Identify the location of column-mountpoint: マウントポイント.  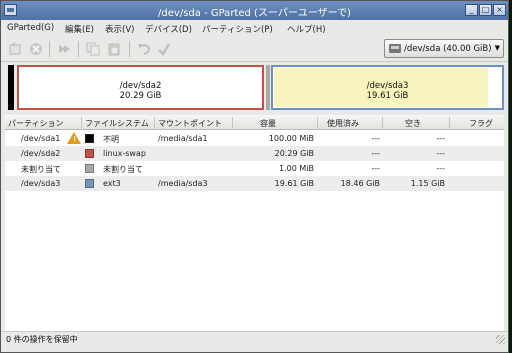
(190, 123).